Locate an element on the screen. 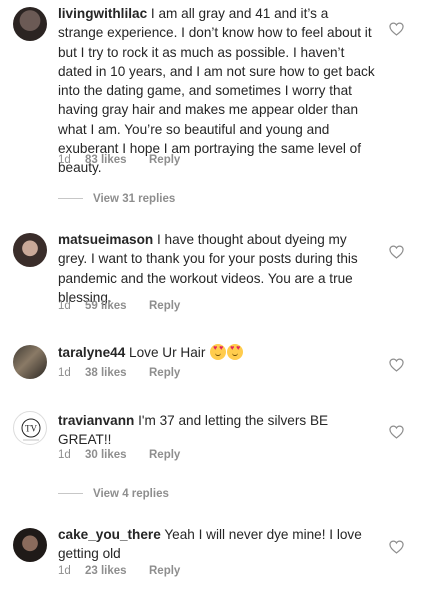 The image size is (424, 600). tv-logo-icon: TV is located at coordinates (31, 429).